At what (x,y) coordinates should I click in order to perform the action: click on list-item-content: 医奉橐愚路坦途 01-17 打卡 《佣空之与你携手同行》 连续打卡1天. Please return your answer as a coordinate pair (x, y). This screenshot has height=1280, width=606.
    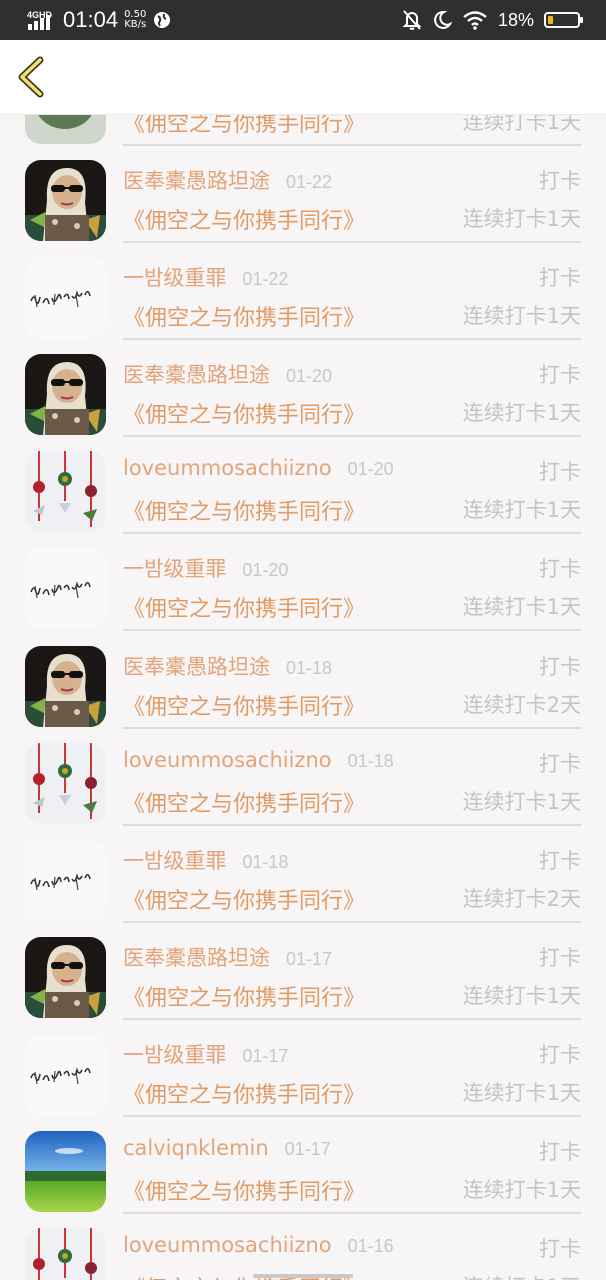
    Looking at the image, I should click on (352, 971).